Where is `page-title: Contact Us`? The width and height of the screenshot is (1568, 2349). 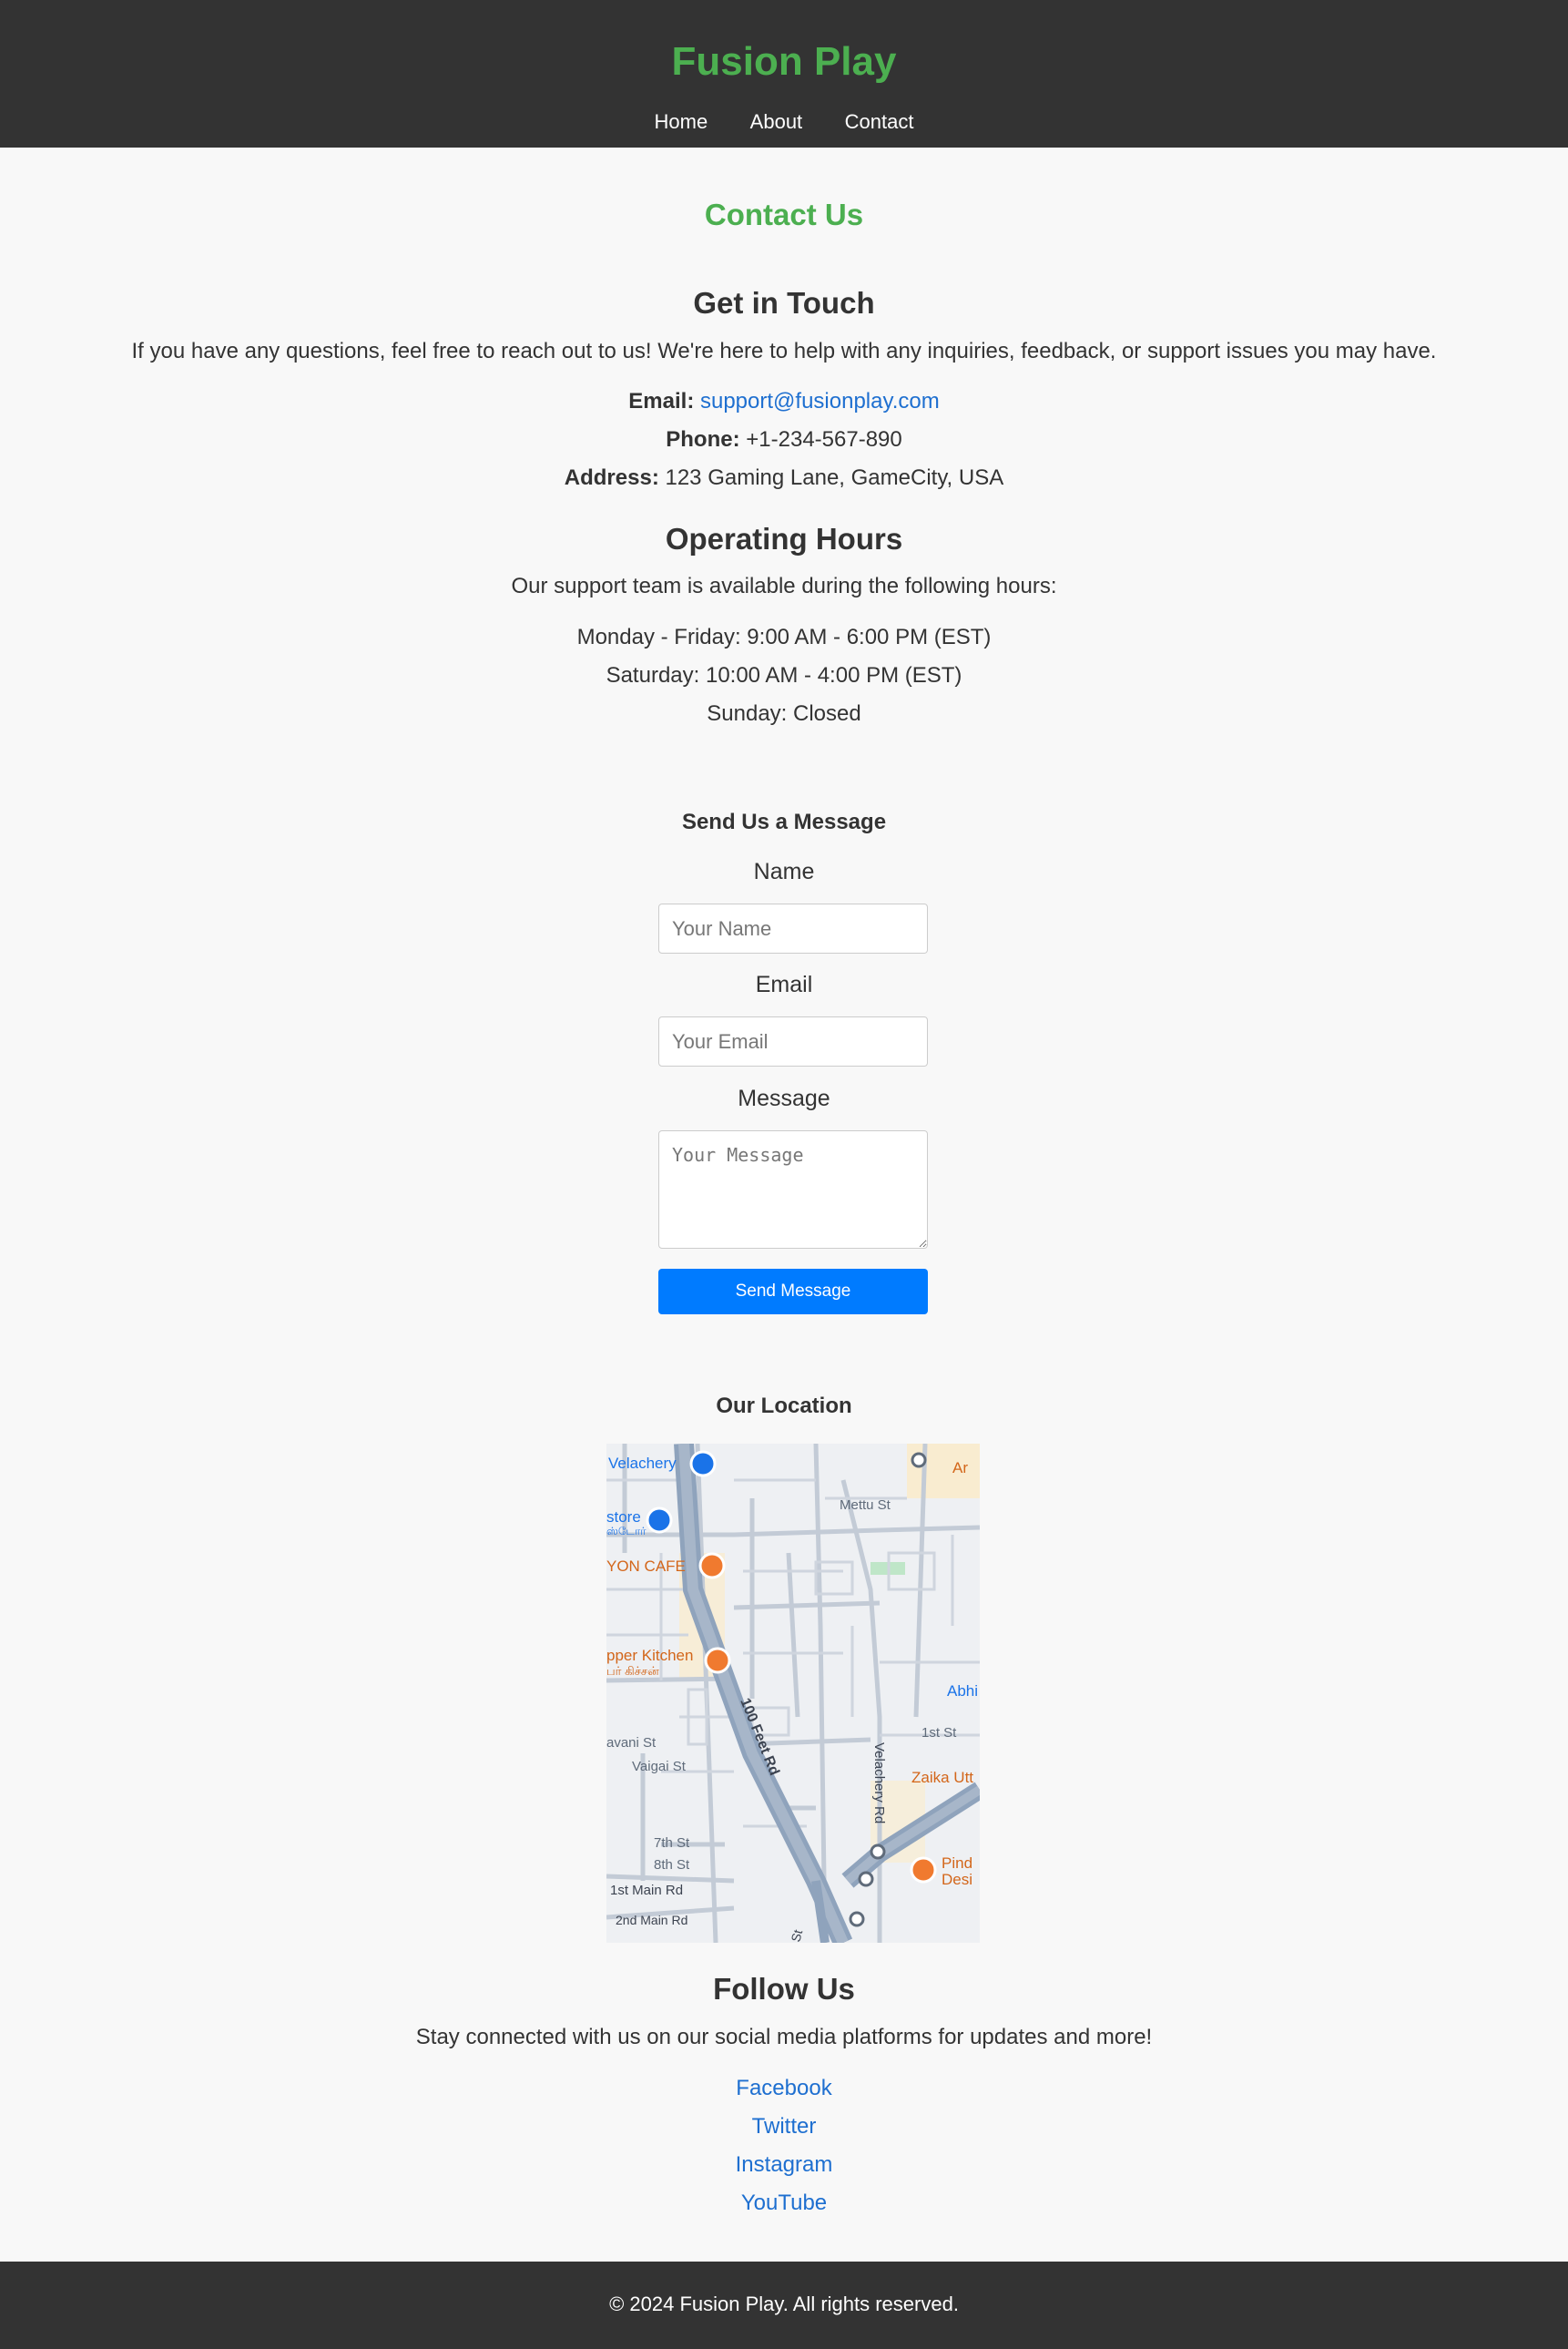
page-title: Contact Us is located at coordinates (784, 215).